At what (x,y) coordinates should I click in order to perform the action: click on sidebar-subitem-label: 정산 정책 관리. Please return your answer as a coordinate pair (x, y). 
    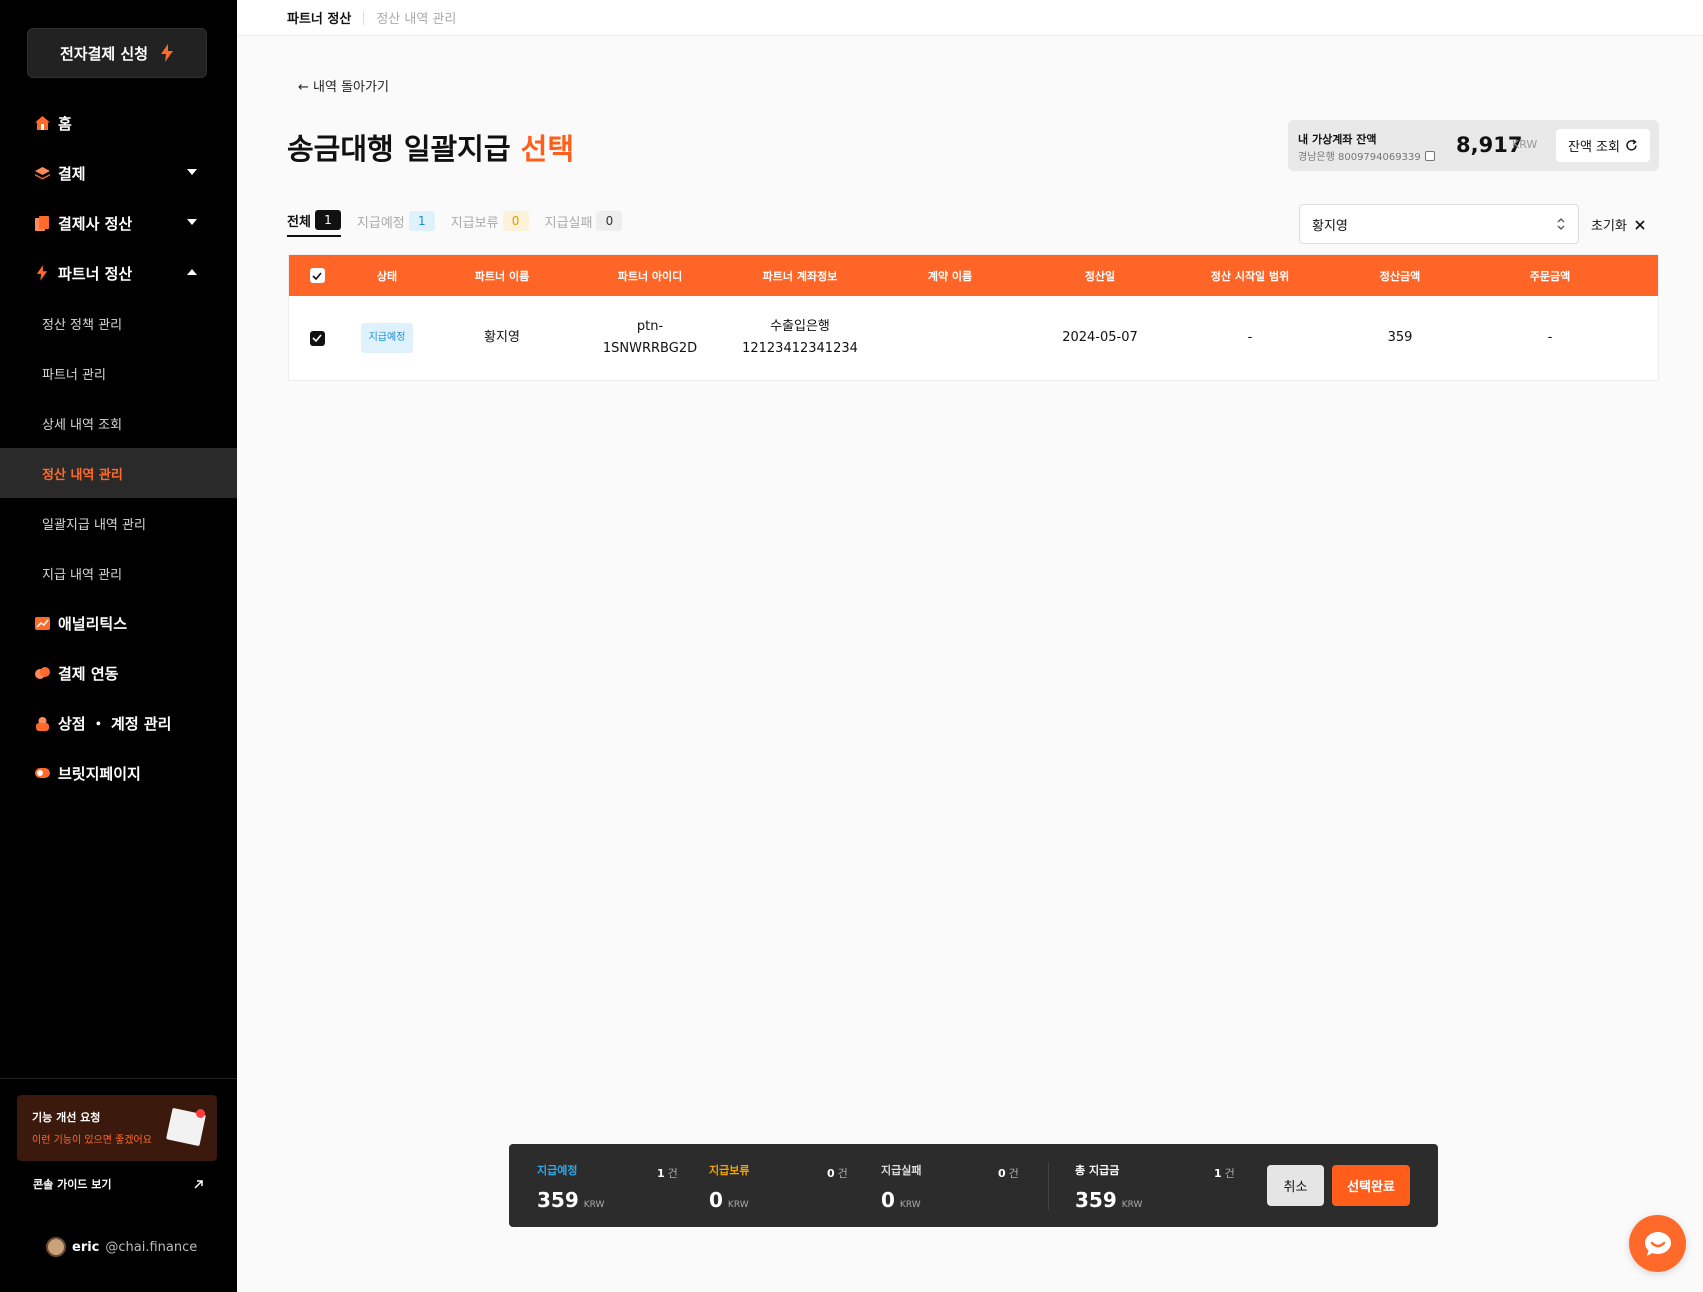
    Looking at the image, I should click on (82, 325).